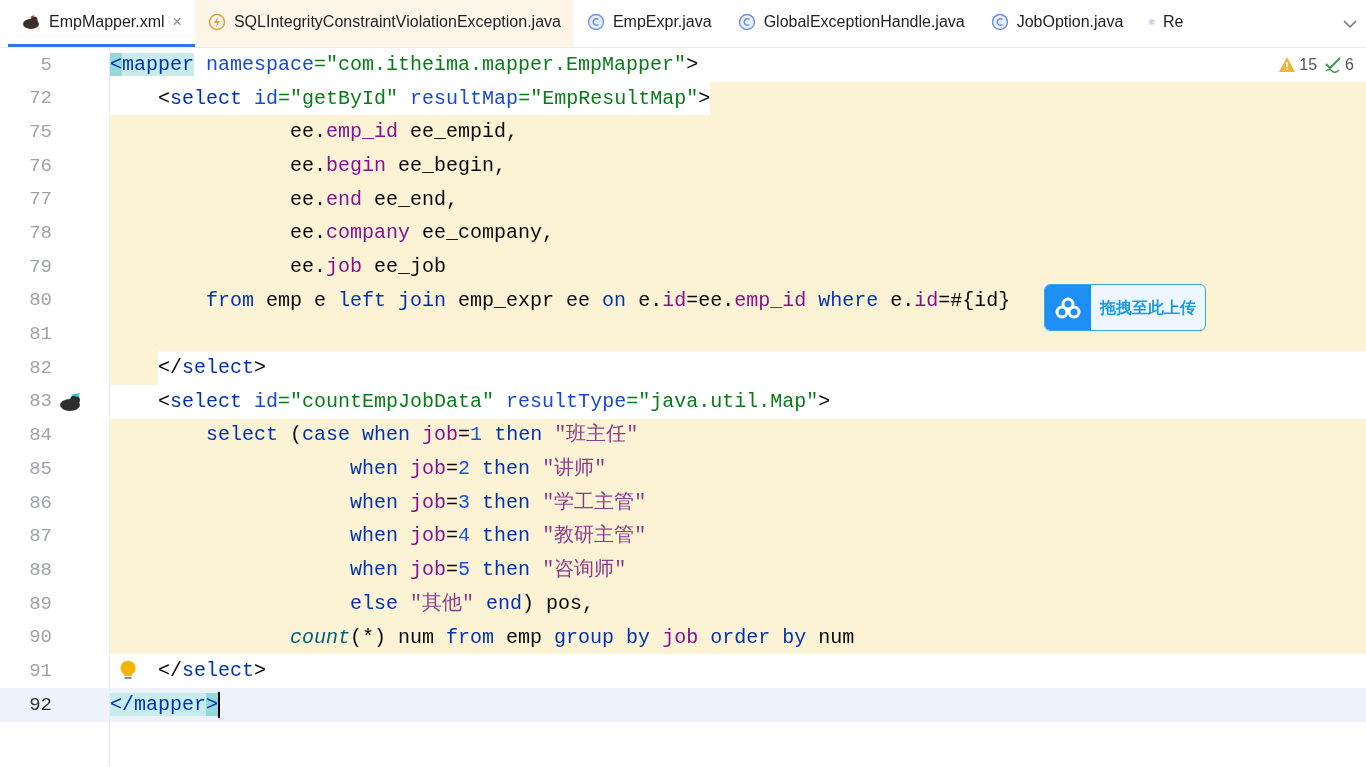 This screenshot has height=767, width=1366. I want to click on code-line: from emp e left join emp_expr ee on e.id=ee.emp_id where e.id=#{id}, so click(608, 300).